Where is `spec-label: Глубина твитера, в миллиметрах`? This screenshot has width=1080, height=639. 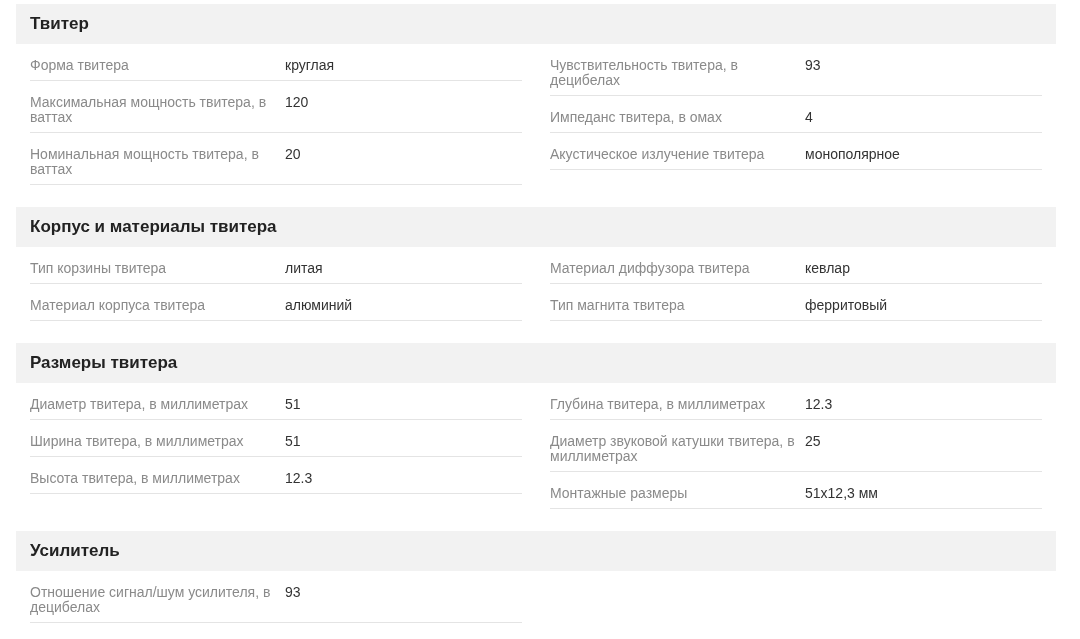 spec-label: Глубина твитера, в миллиметрах is located at coordinates (658, 404).